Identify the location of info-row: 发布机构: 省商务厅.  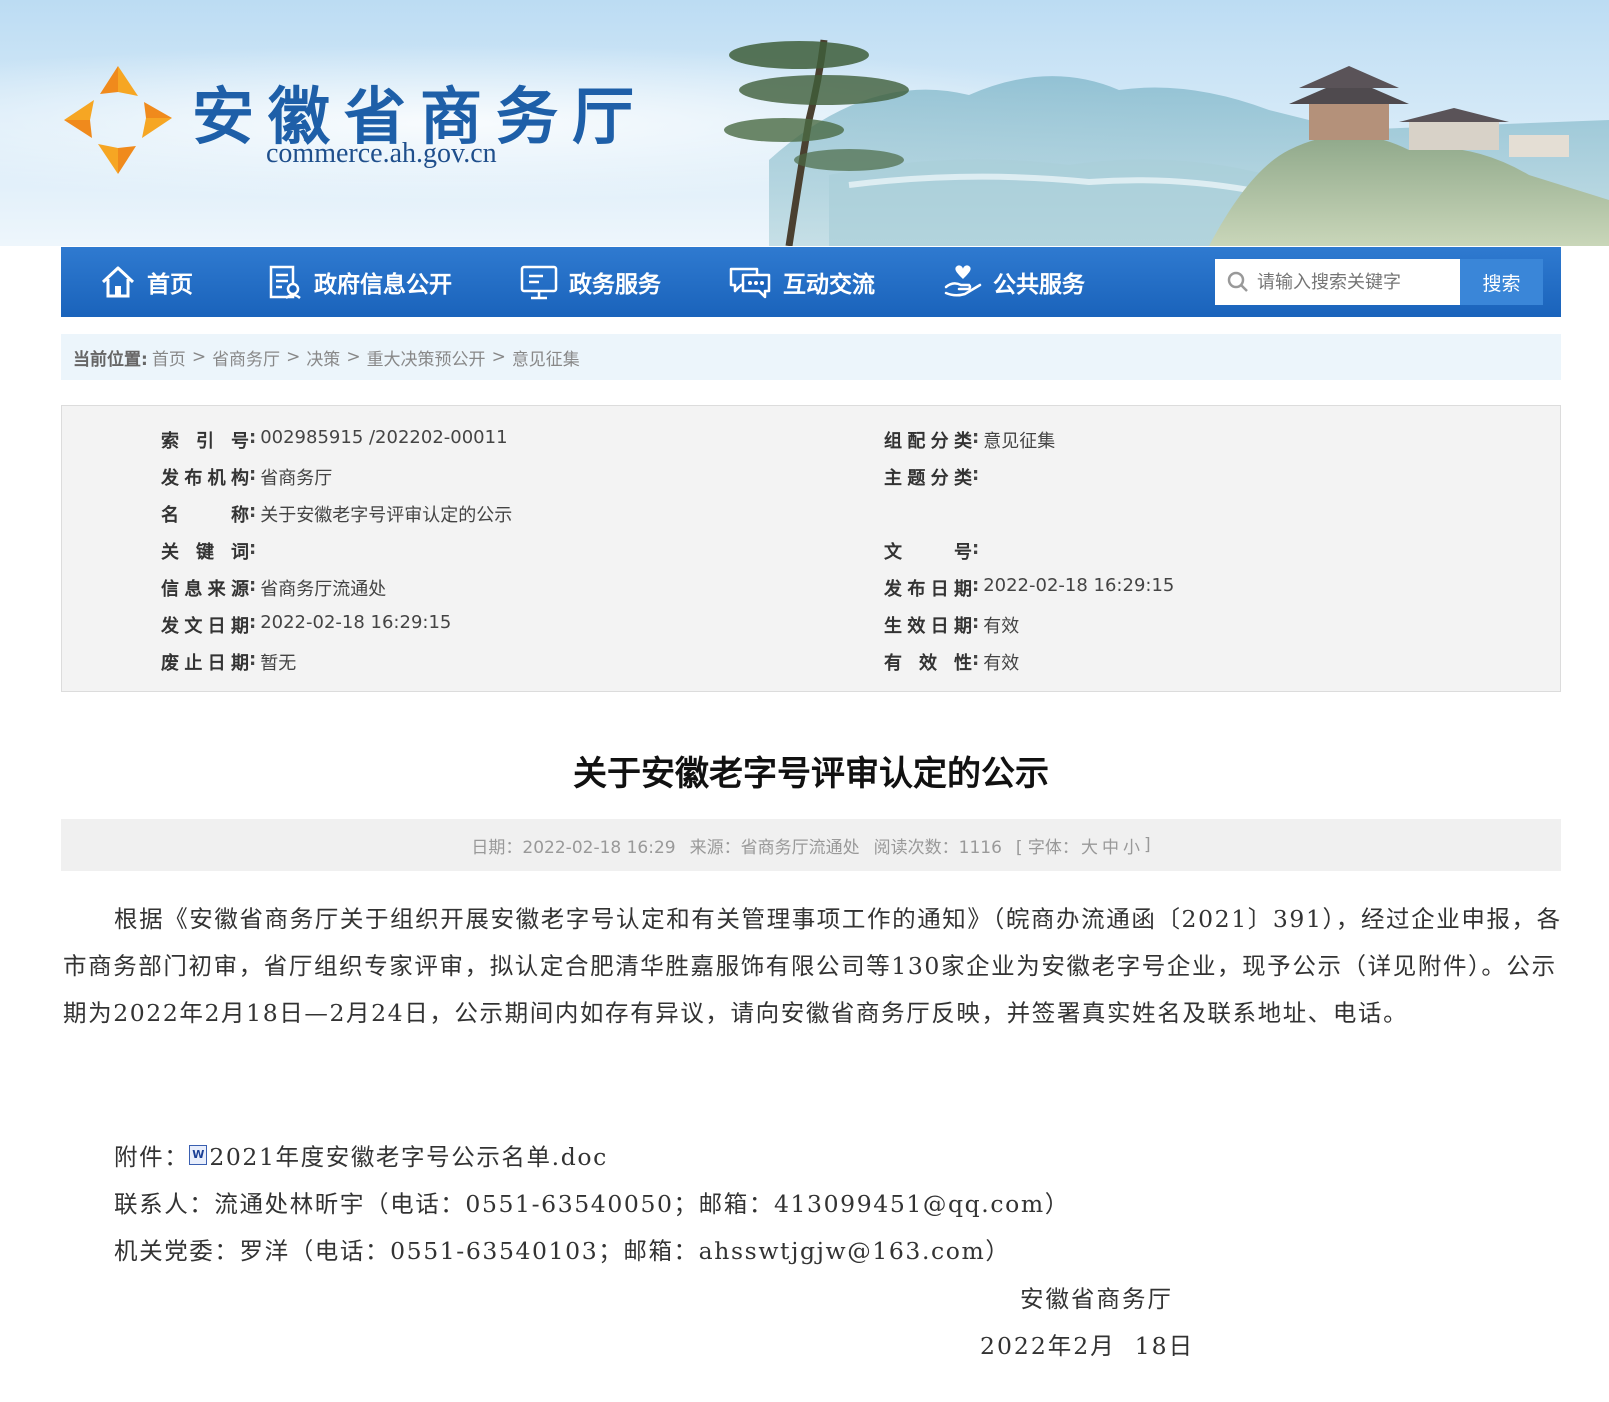
(247, 476).